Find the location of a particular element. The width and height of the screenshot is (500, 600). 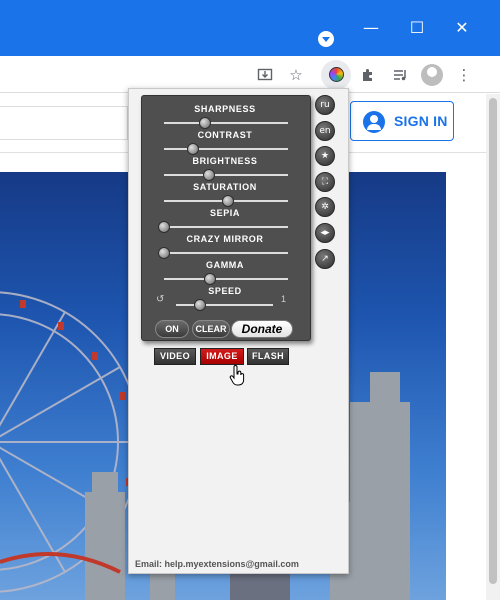

external-link-button: ↗ is located at coordinates (325, 259).